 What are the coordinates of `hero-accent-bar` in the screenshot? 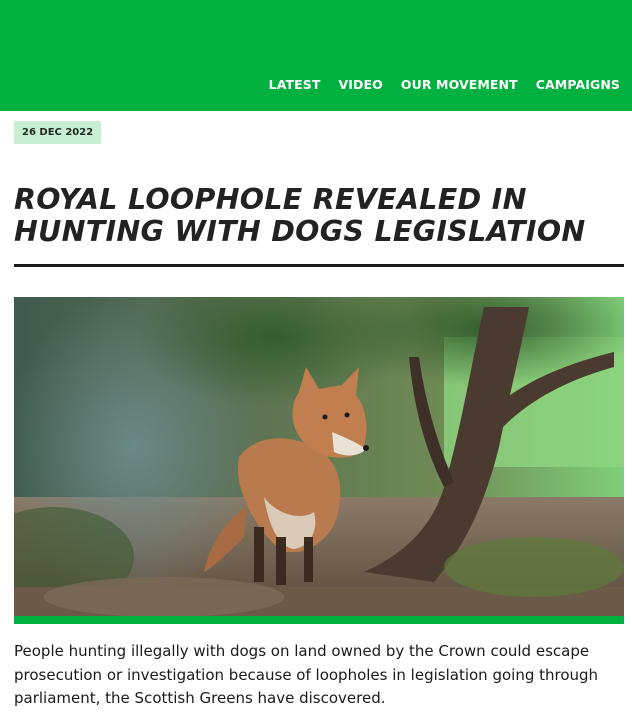 It's located at (319, 620).